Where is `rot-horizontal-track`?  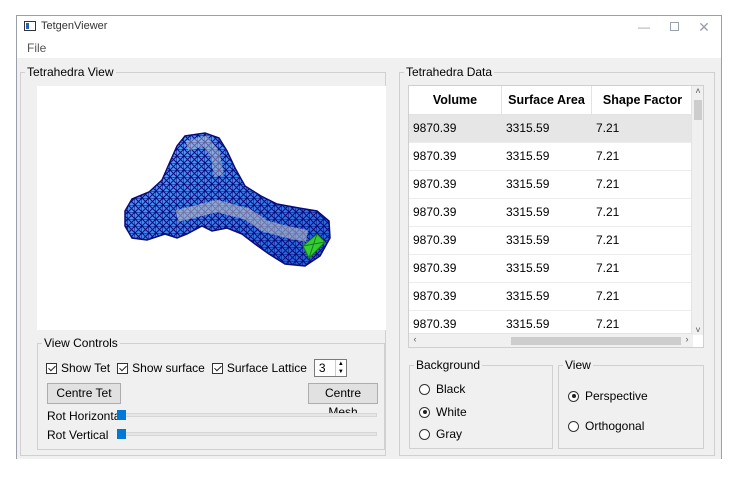 rot-horizontal-track is located at coordinates (248, 415).